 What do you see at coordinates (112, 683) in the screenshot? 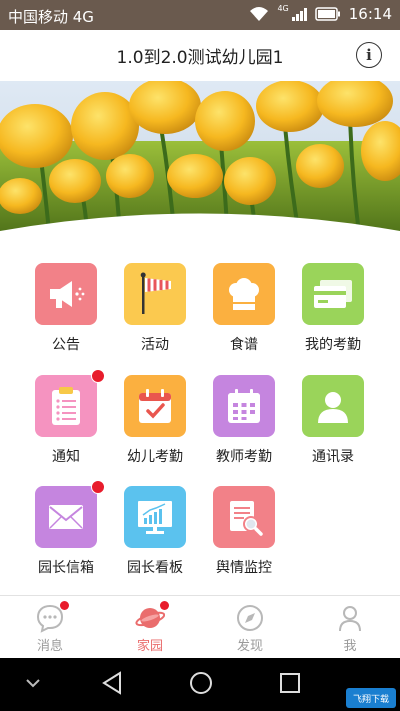
I see `back-icon` at bounding box center [112, 683].